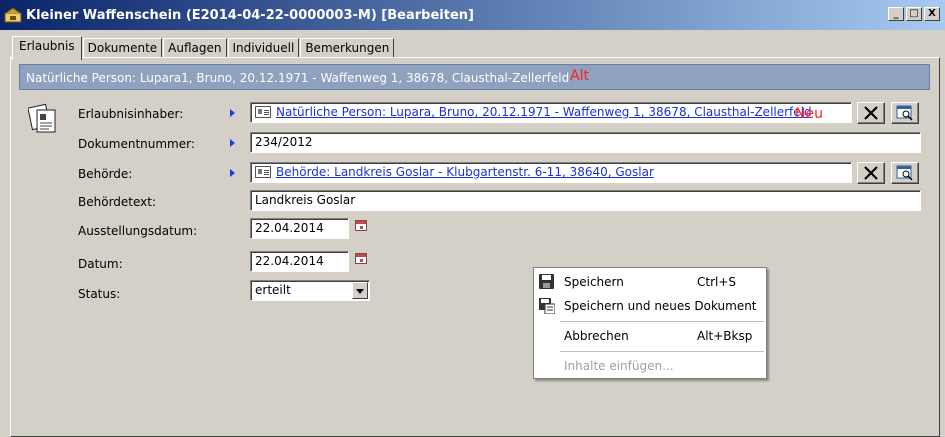 The image size is (945, 437). I want to click on alt-annotation: Alt, so click(579, 76).